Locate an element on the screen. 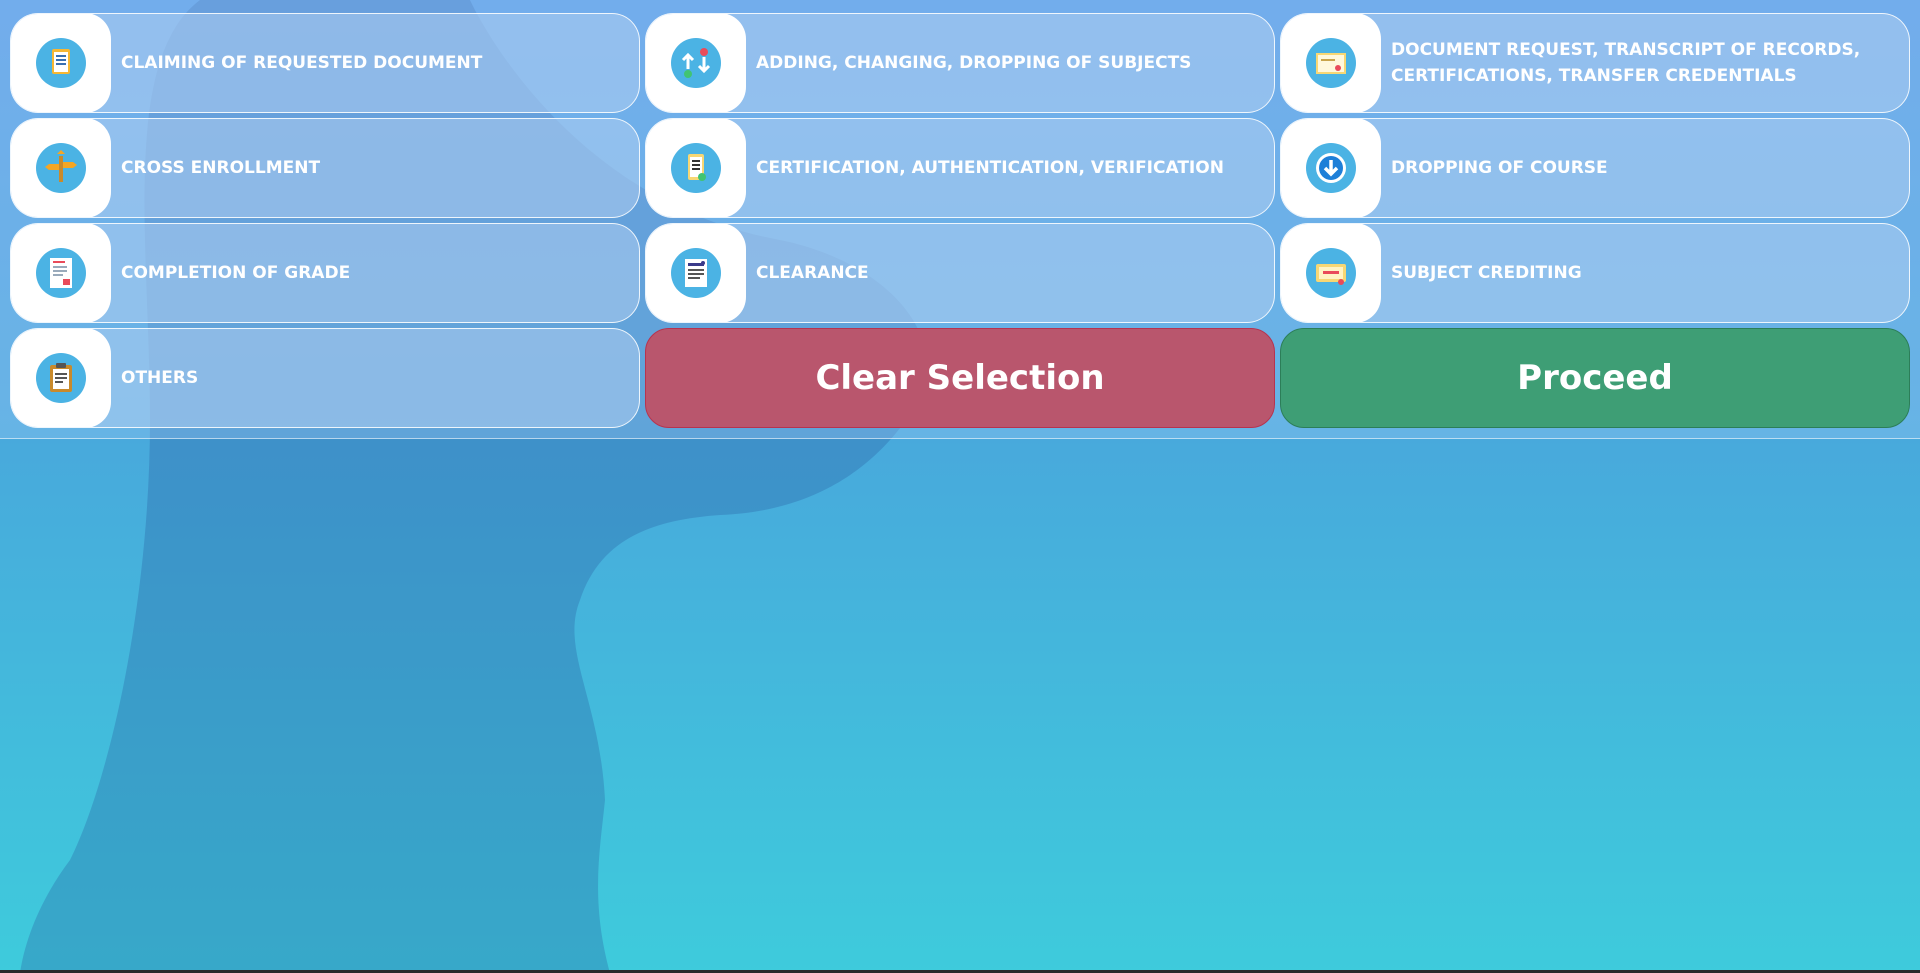 The height and width of the screenshot is (973, 1920). option-dropping-of-course: DROPPING OF COURSE is located at coordinates (1595, 168).